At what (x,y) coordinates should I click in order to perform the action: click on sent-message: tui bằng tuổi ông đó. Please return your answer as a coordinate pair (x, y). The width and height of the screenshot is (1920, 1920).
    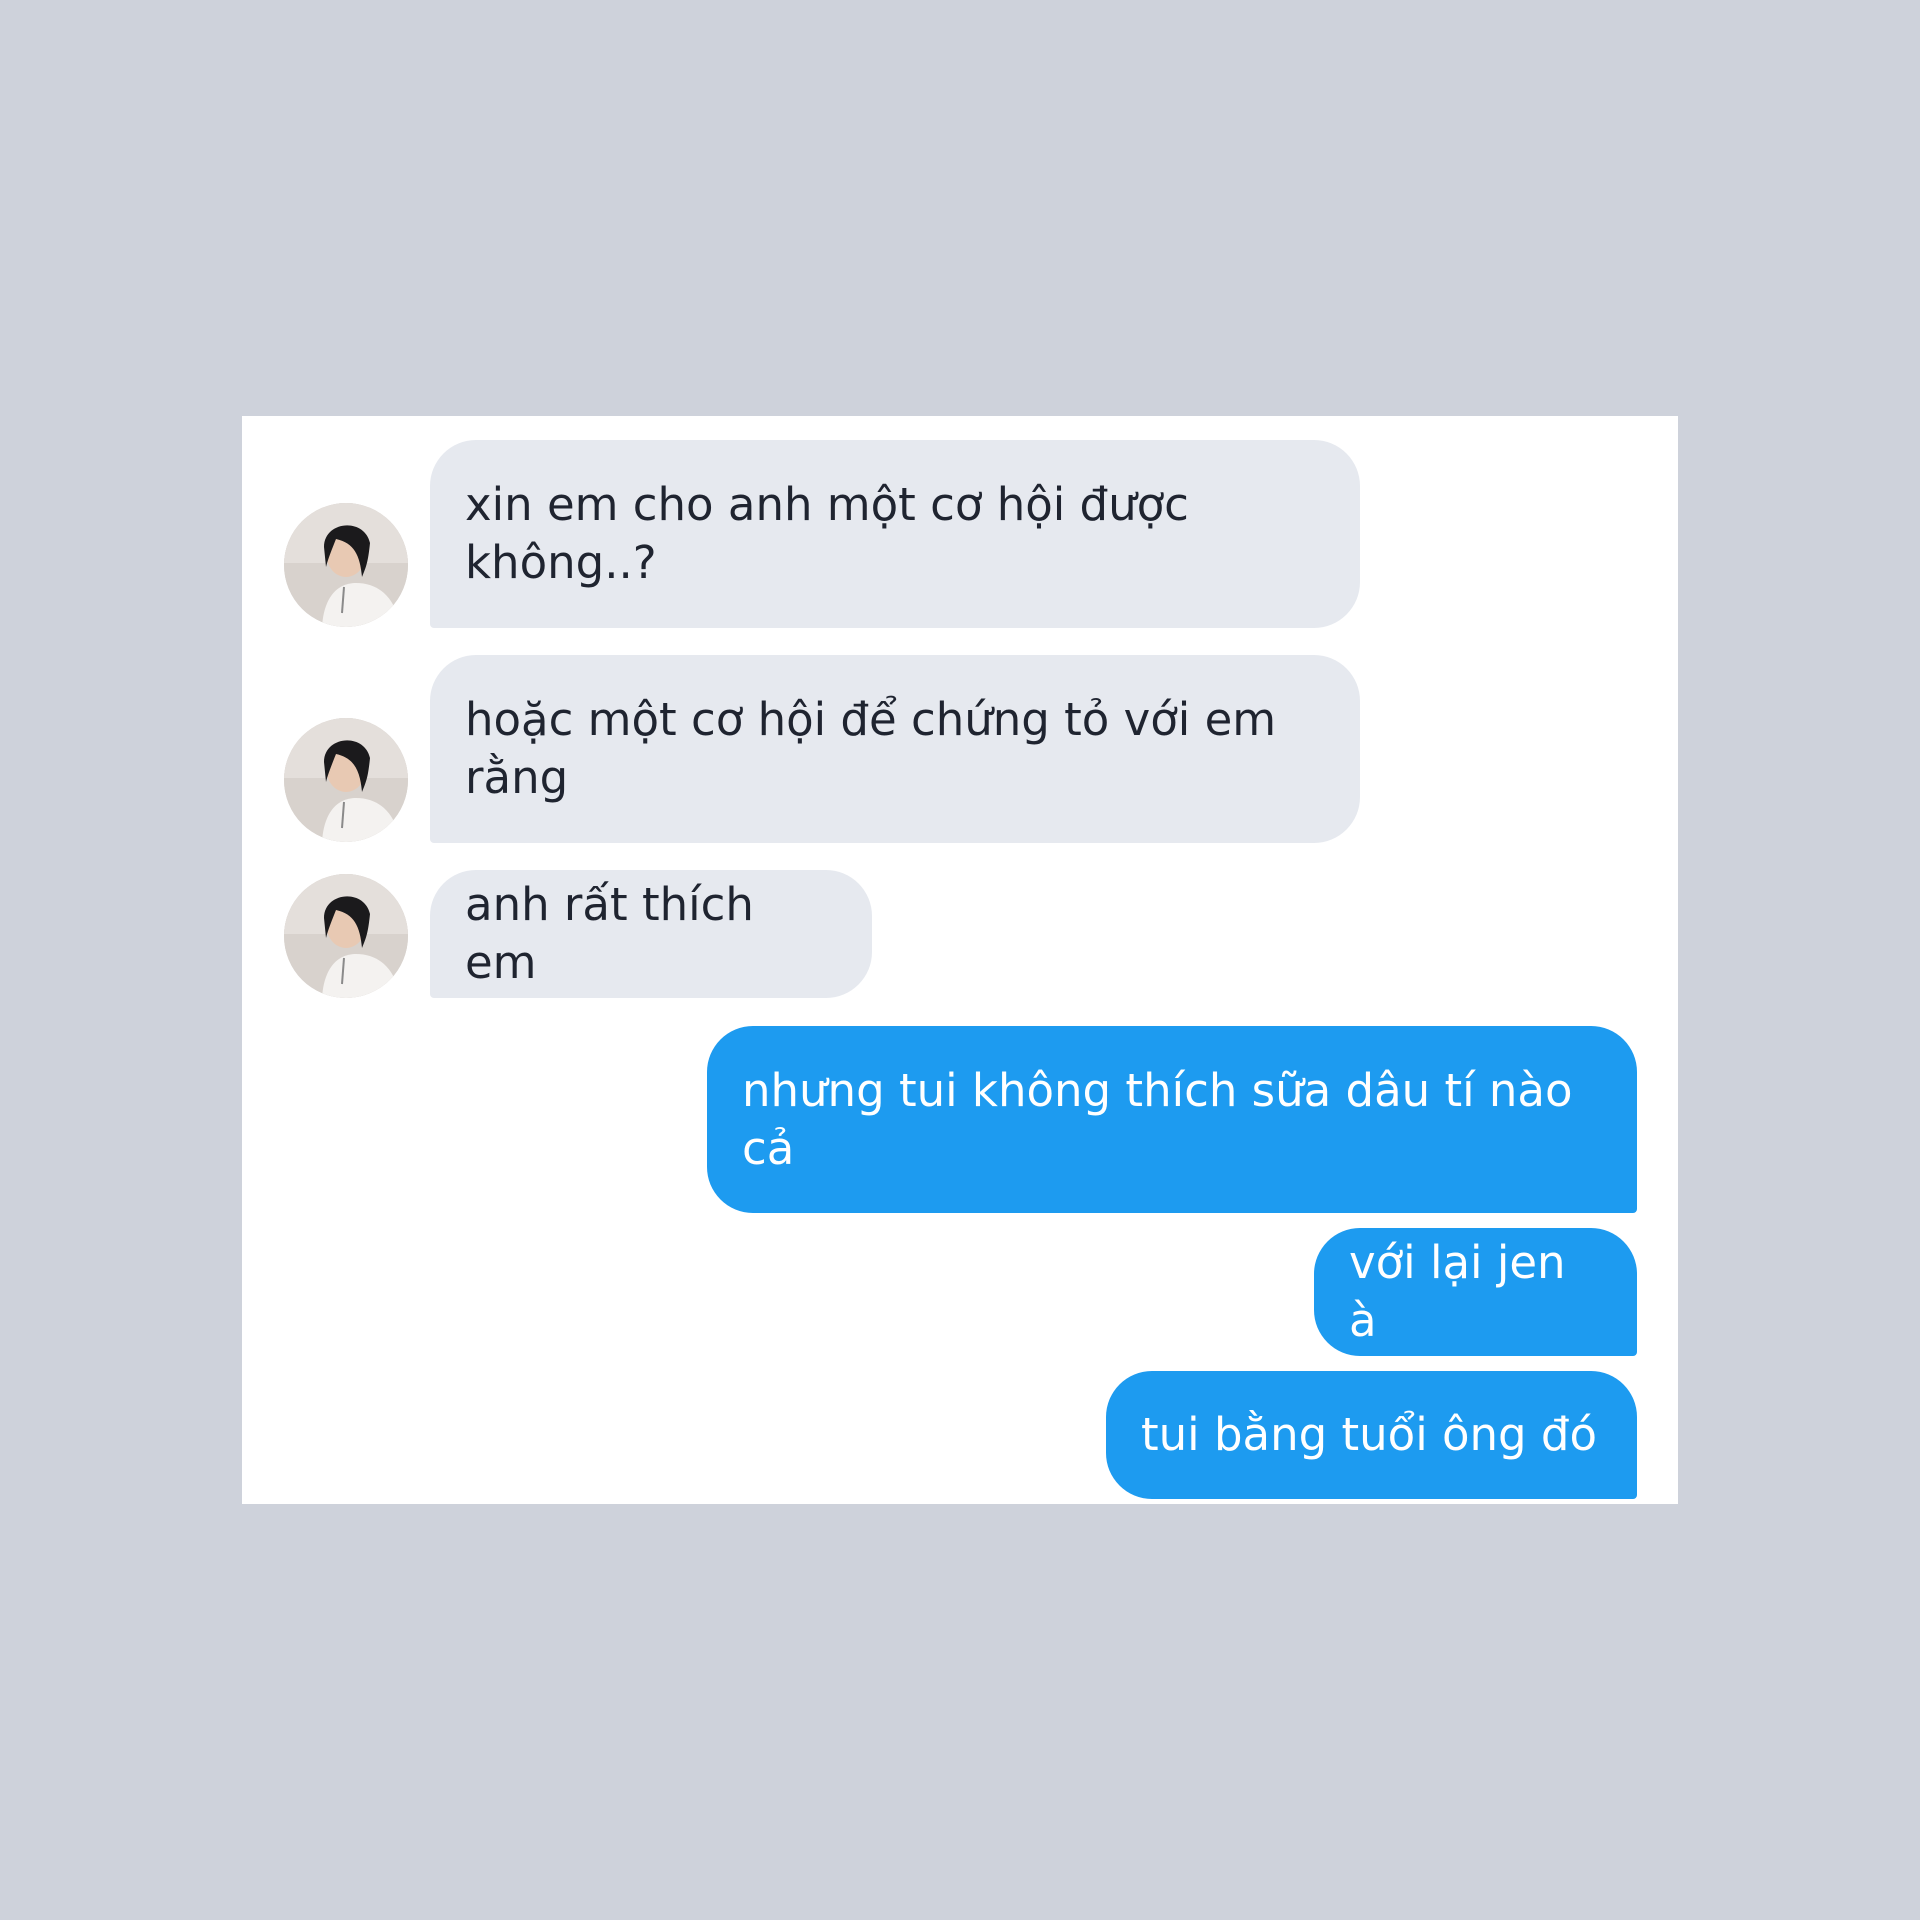
    Looking at the image, I should click on (1371, 1435).